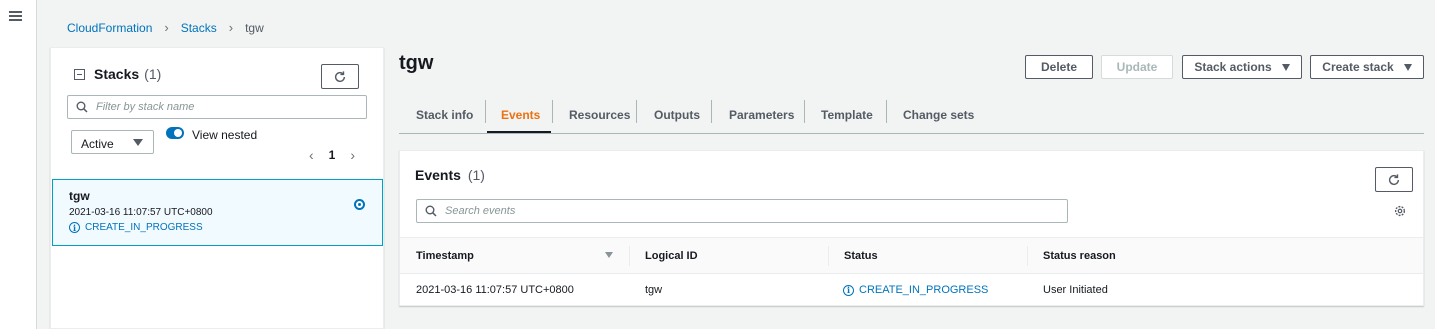 This screenshot has height=329, width=1435. I want to click on stack-actions-label: Stack actions, so click(1233, 67).